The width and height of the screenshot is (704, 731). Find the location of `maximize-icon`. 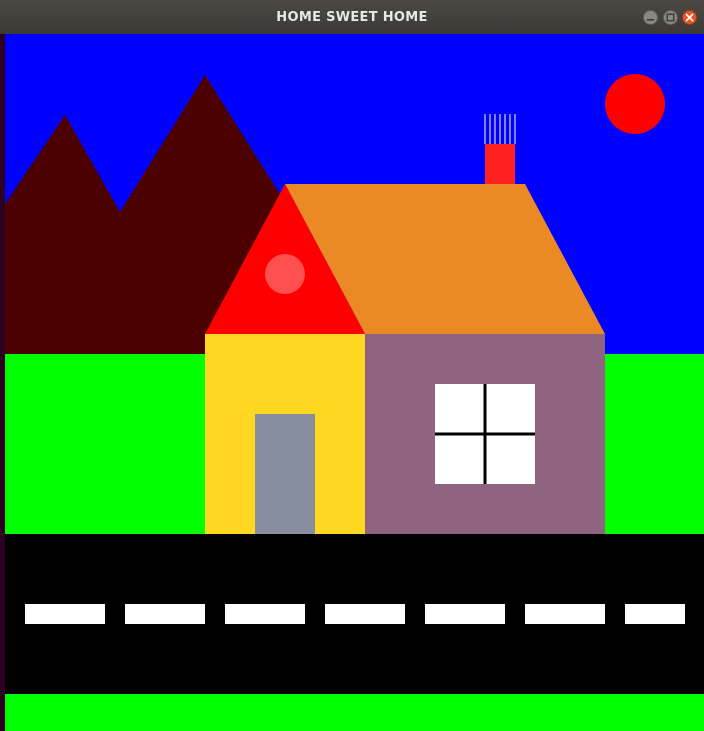

maximize-icon is located at coordinates (670, 17).